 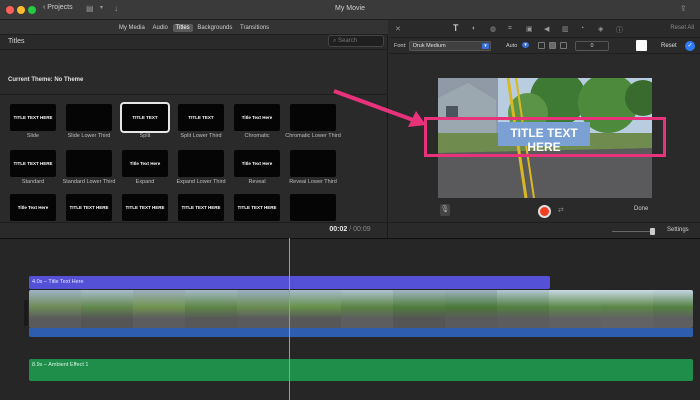 What do you see at coordinates (563, 45) in the screenshot?
I see `align-right-icon` at bounding box center [563, 45].